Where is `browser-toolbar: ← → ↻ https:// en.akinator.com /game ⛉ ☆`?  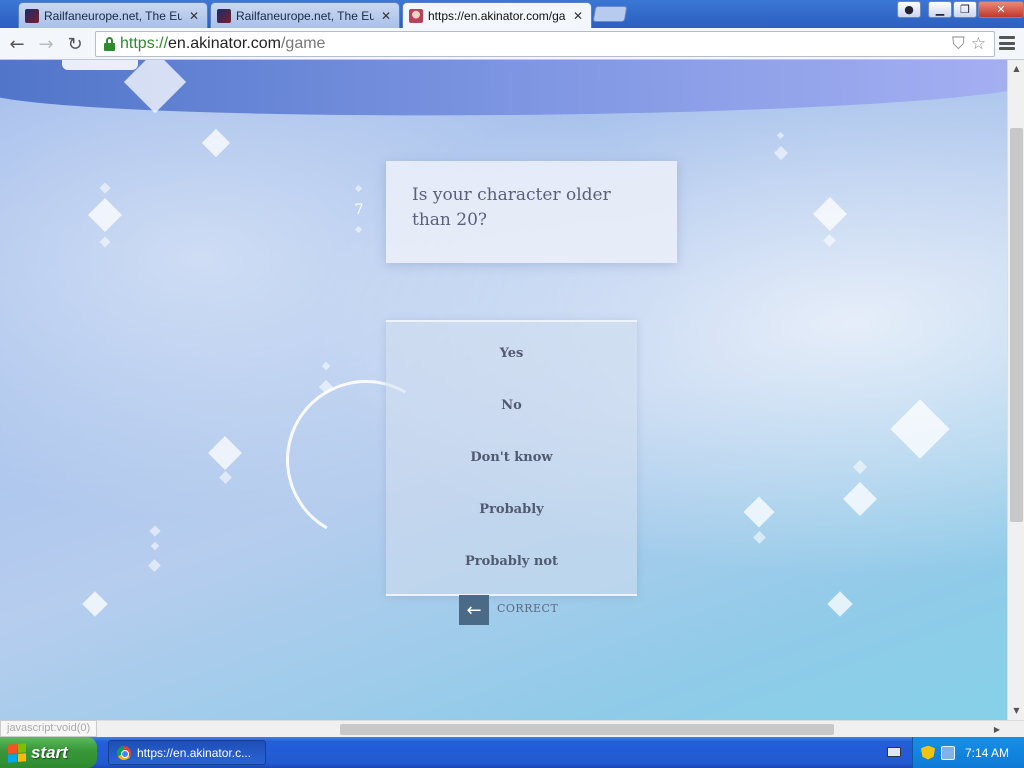
browser-toolbar: ← → ↻ https:// en.akinator.com /game ⛉ ☆ is located at coordinates (512, 44).